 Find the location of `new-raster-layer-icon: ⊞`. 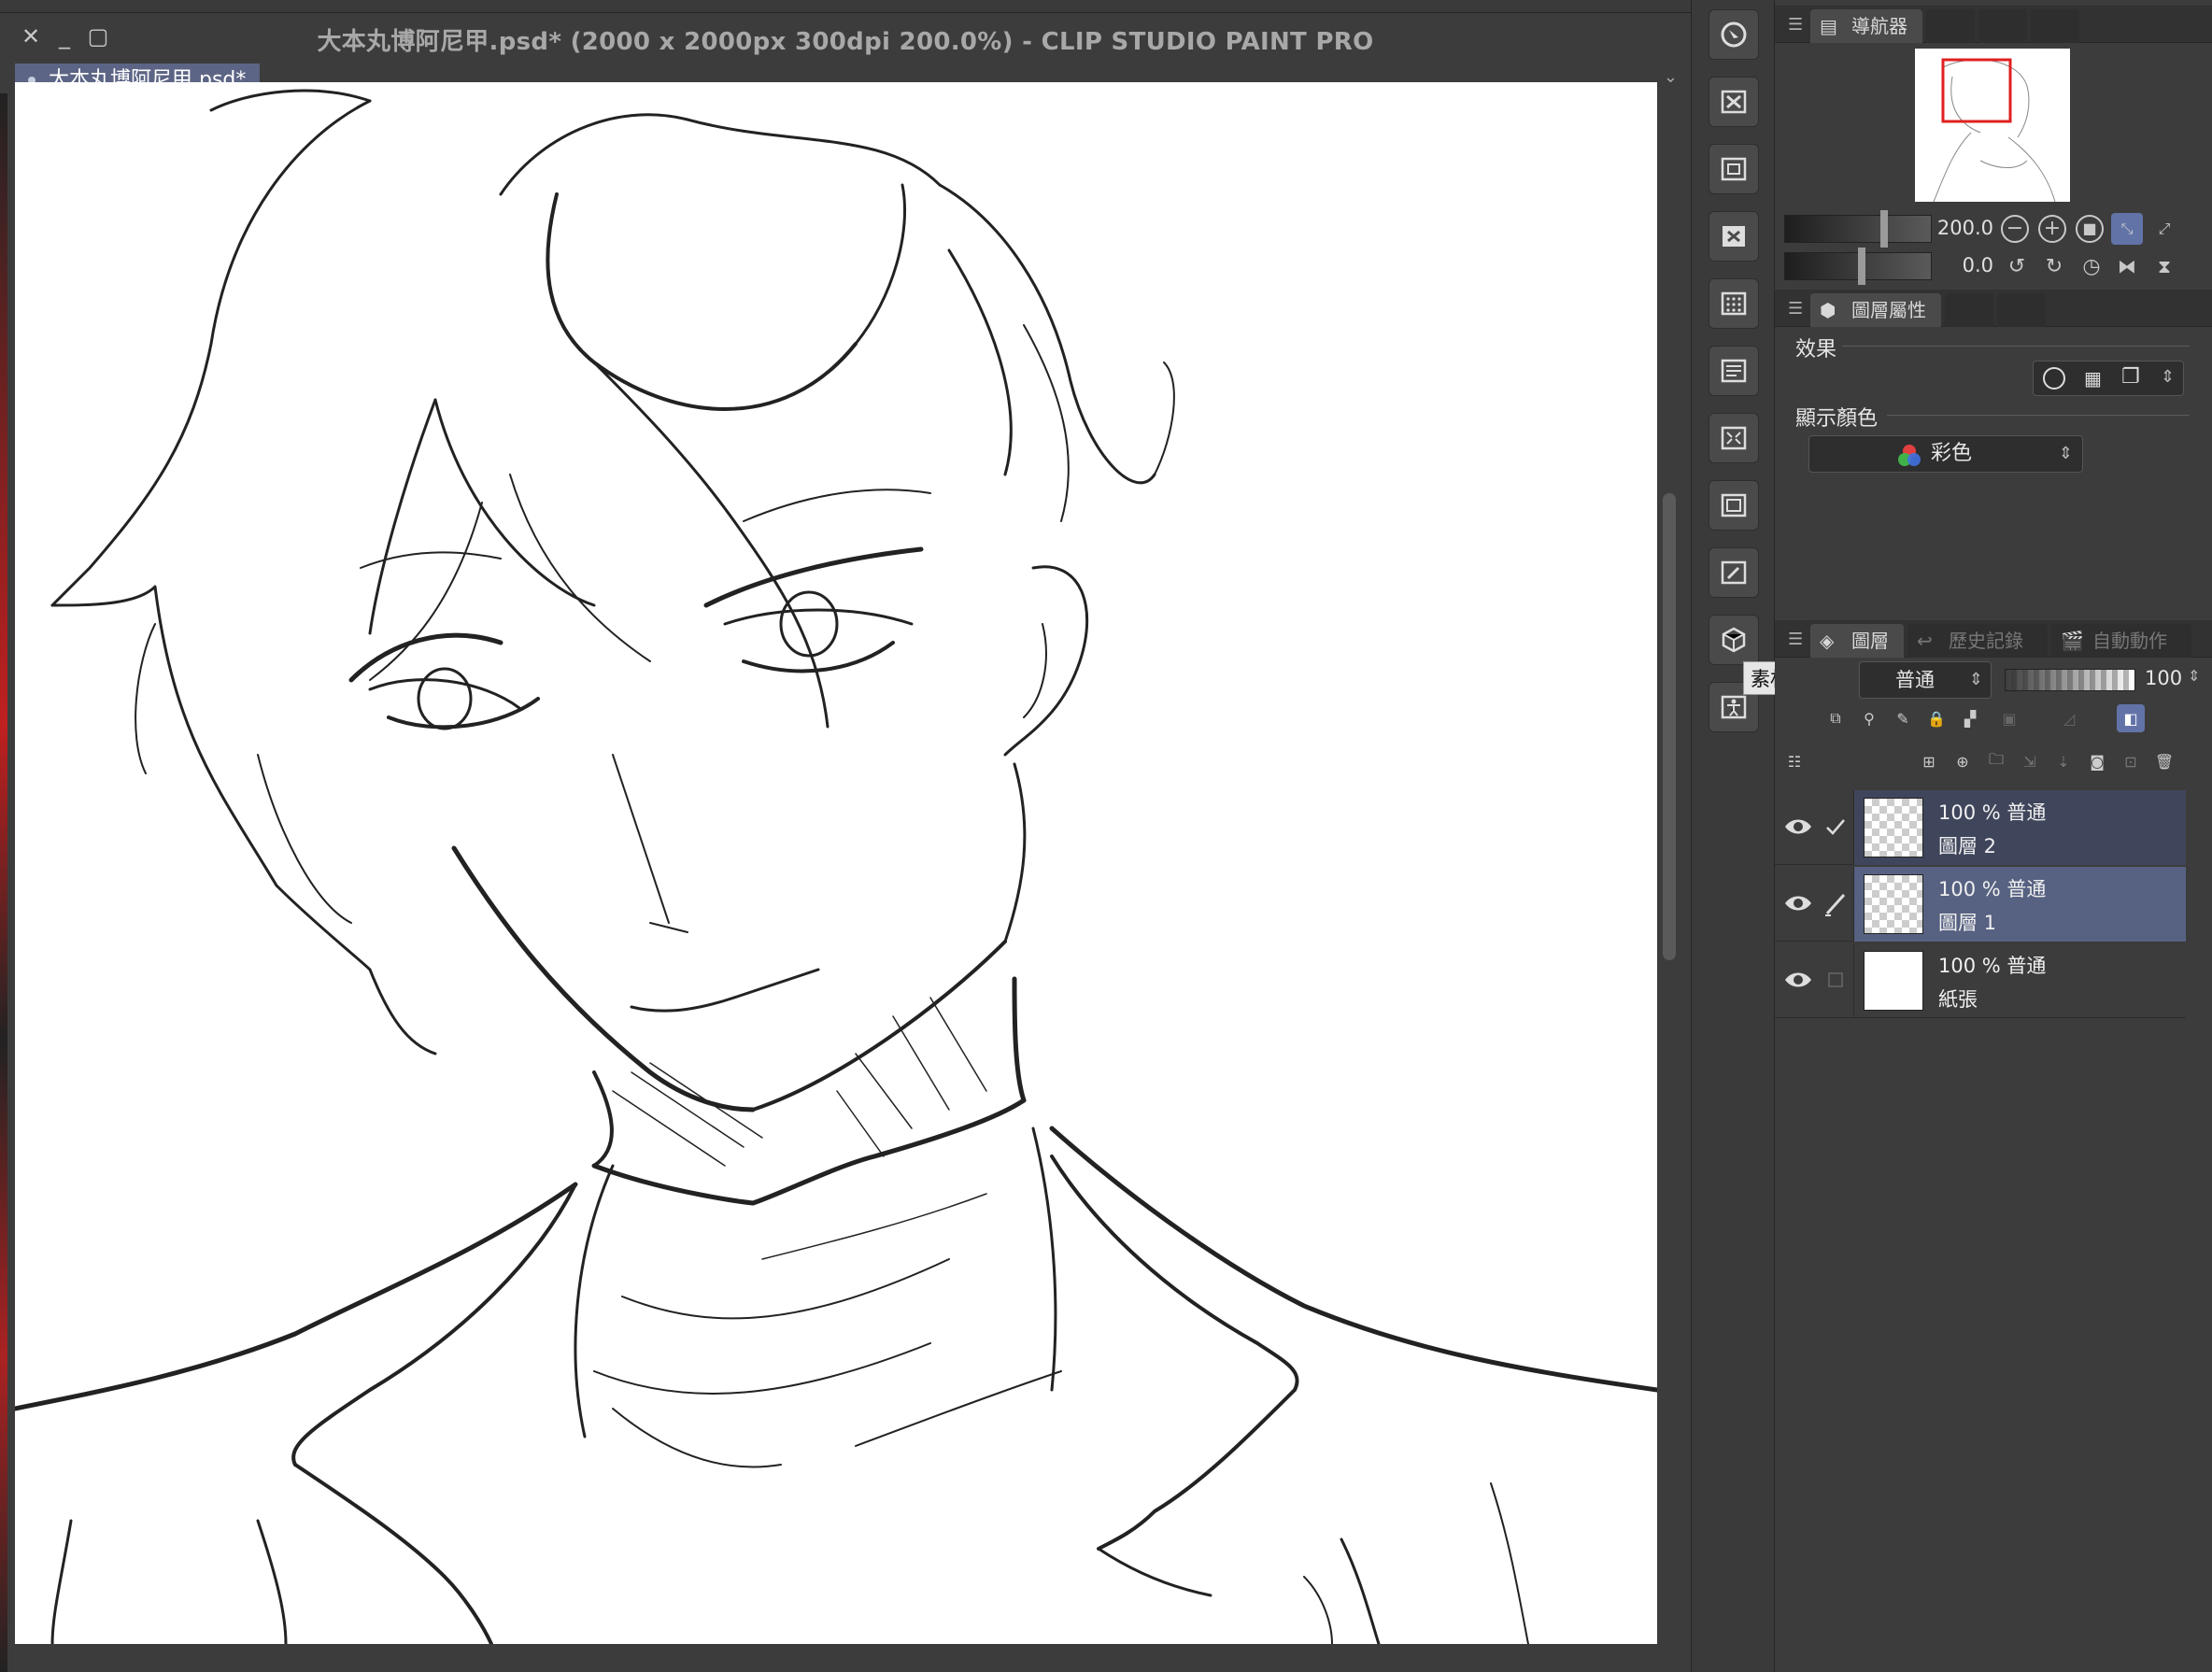

new-raster-layer-icon: ⊞ is located at coordinates (1929, 761).